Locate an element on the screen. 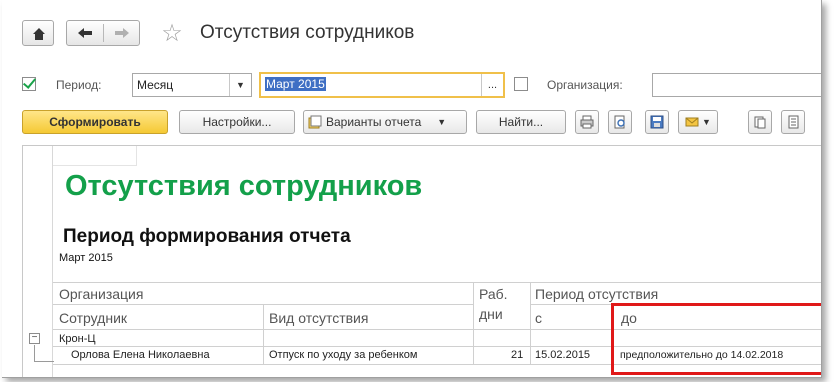 This screenshot has width=834, height=382. collapse-group-icon: − is located at coordinates (34, 338).